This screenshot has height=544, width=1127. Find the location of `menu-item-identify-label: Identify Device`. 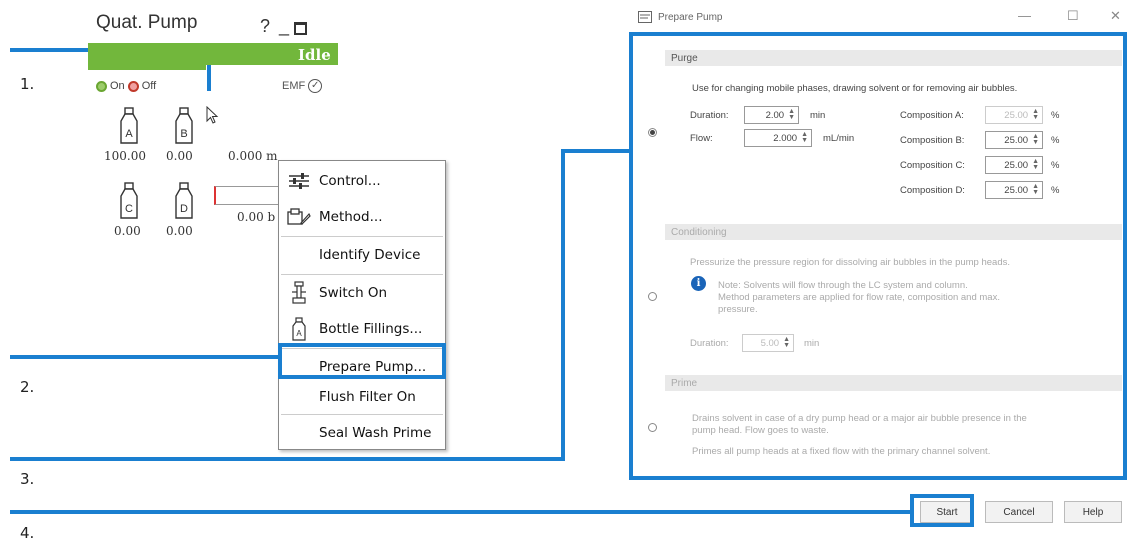

menu-item-identify-label: Identify Device is located at coordinates (370, 255).